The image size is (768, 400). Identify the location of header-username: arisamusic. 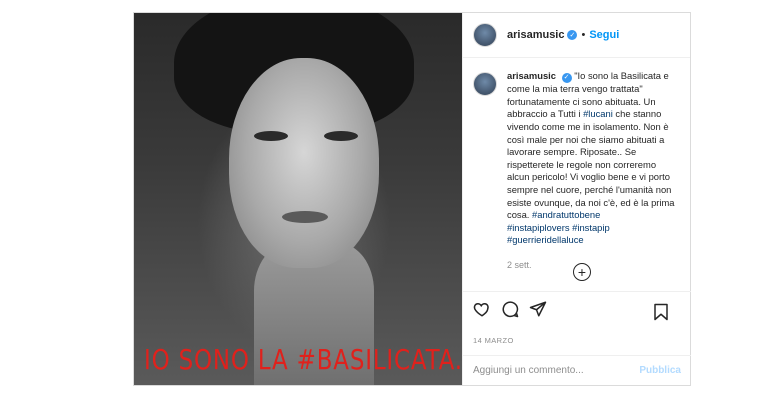
(535, 35).